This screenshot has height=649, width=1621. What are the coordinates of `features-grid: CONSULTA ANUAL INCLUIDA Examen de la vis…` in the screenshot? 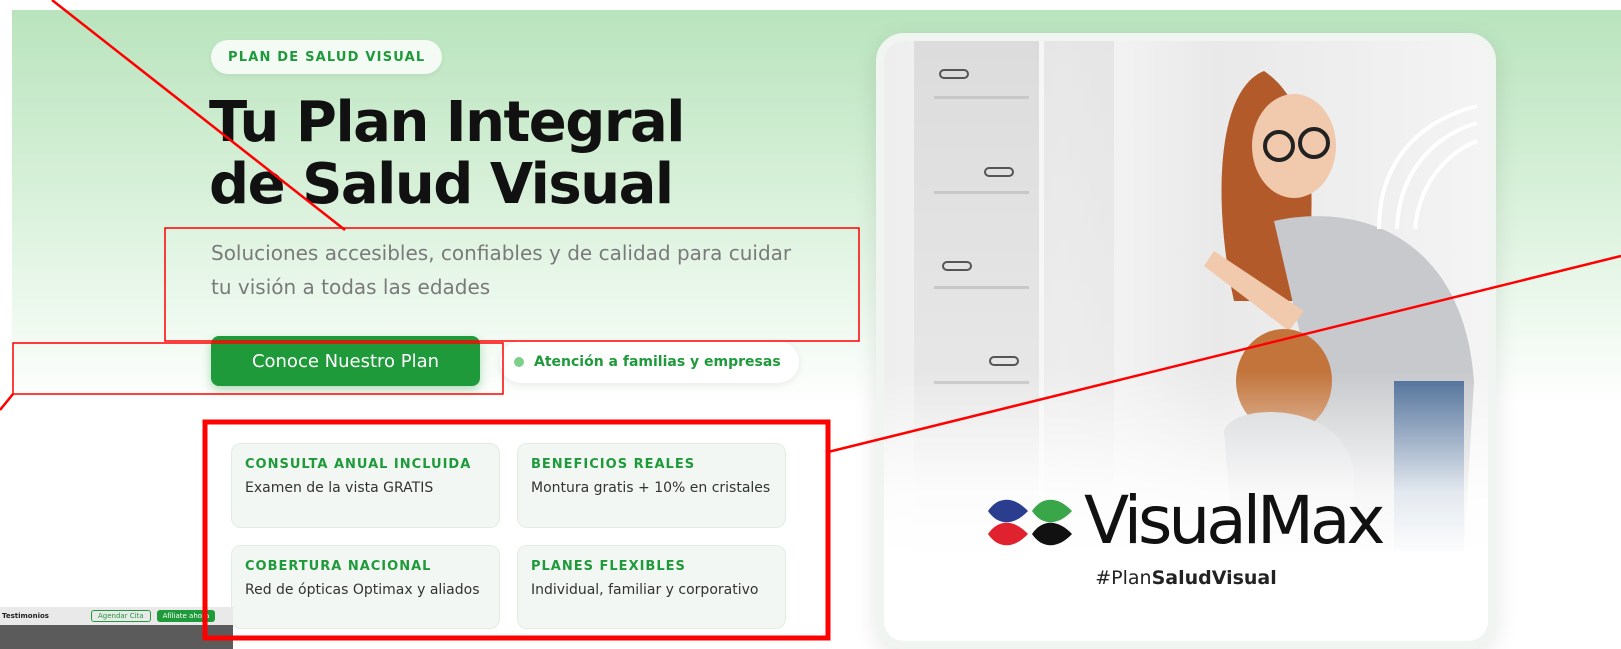 It's located at (513, 536).